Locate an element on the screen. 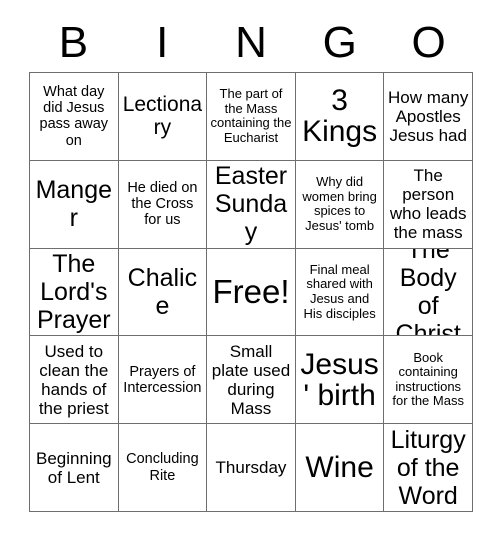  bingo-cell-label: Beginning of Lent is located at coordinates (73, 467).